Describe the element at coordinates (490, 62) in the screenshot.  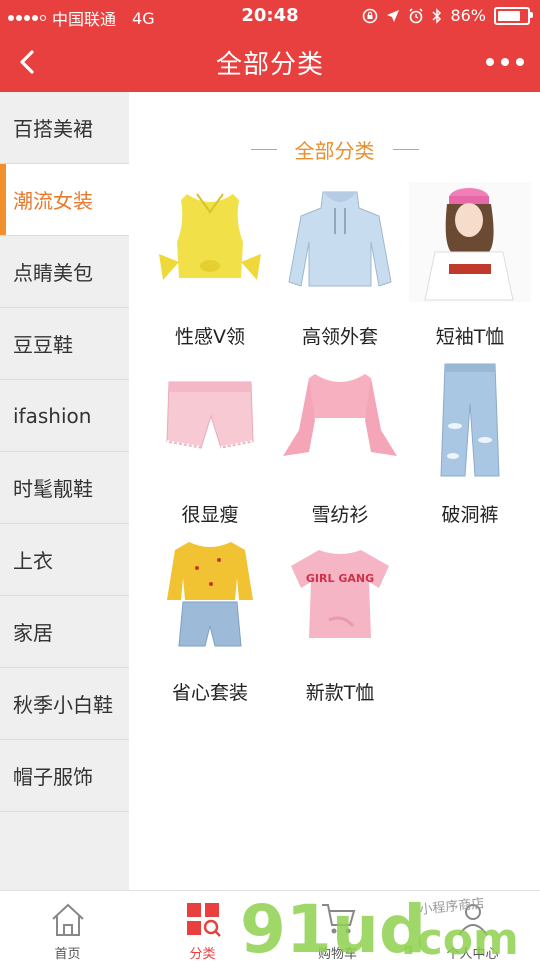
I see `more-dots-icon` at that location.